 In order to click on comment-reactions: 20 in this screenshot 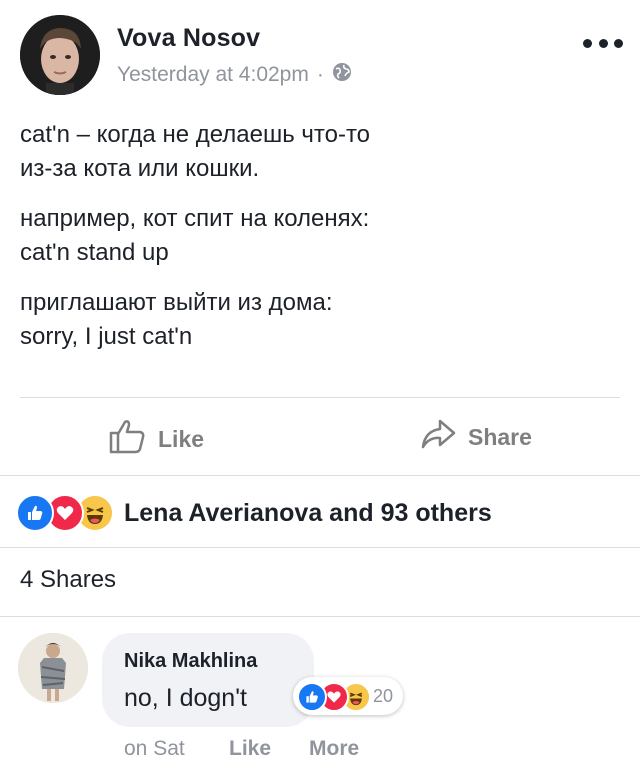, I will do `click(348, 696)`.